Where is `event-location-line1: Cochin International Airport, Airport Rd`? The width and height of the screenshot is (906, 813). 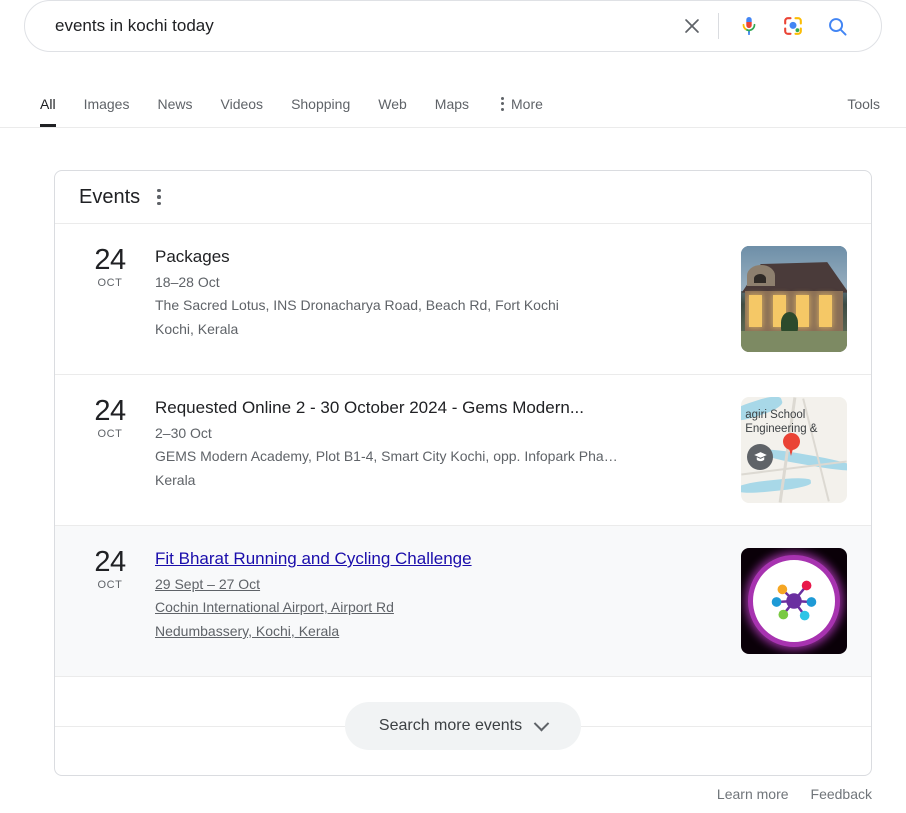 event-location-line1: Cochin International Airport, Airport Rd is located at coordinates (274, 607).